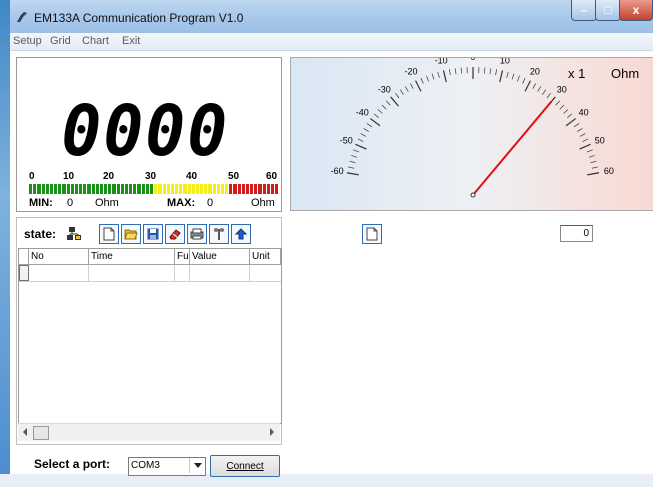 This screenshot has width=653, height=487. I want to click on new-chart-button, so click(372, 234).